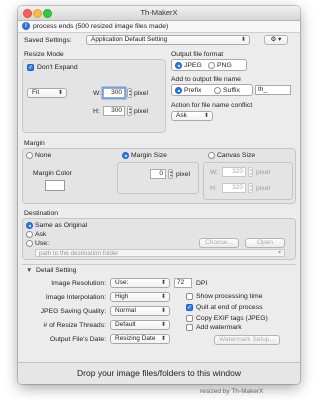  Describe the element at coordinates (212, 90) in the screenshot. I see `add-name-group: Prefix Suffix` at that location.